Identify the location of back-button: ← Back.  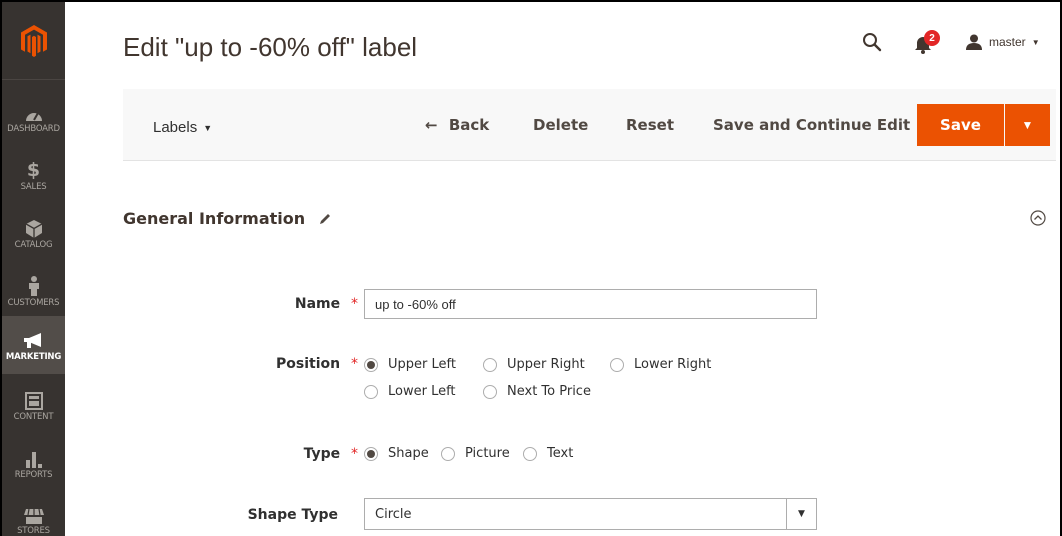
(457, 125).